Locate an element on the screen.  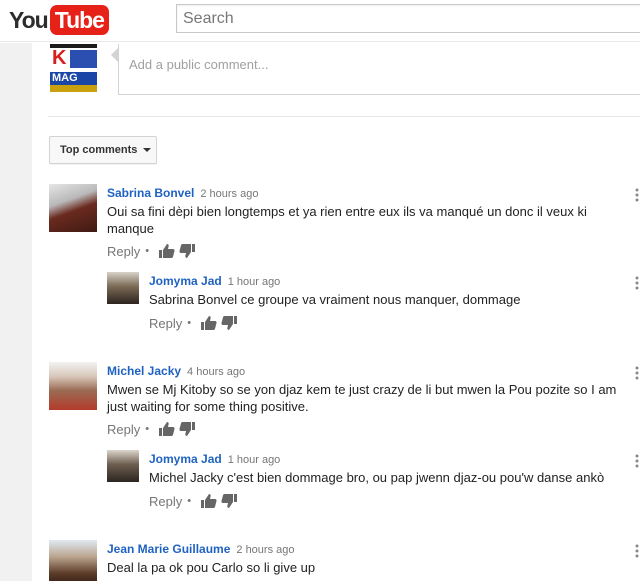
comment-author: Sabrina Bonvel is located at coordinates (150, 193).